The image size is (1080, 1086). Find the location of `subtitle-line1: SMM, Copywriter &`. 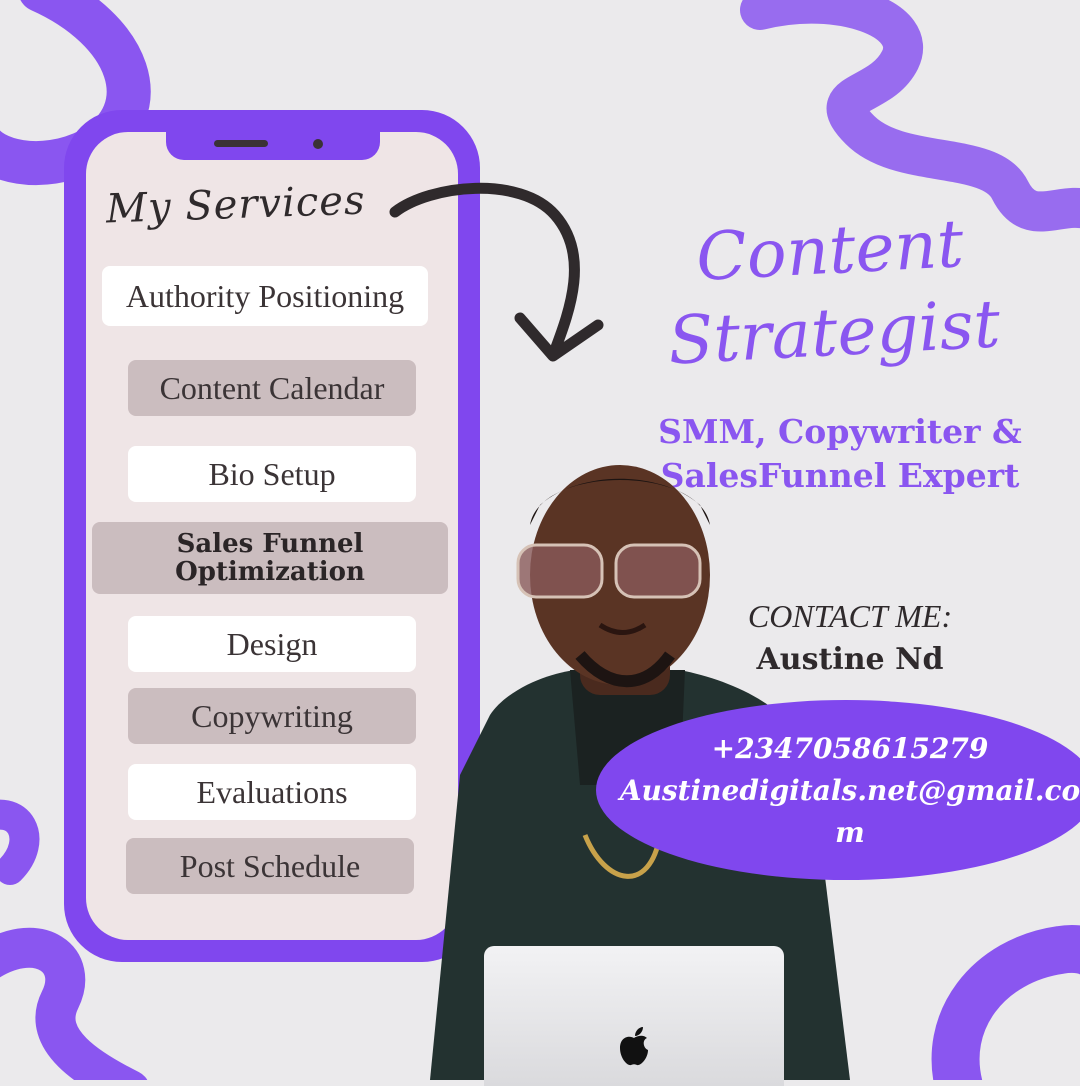

subtitle-line1: SMM, Copywriter & is located at coordinates (840, 431).